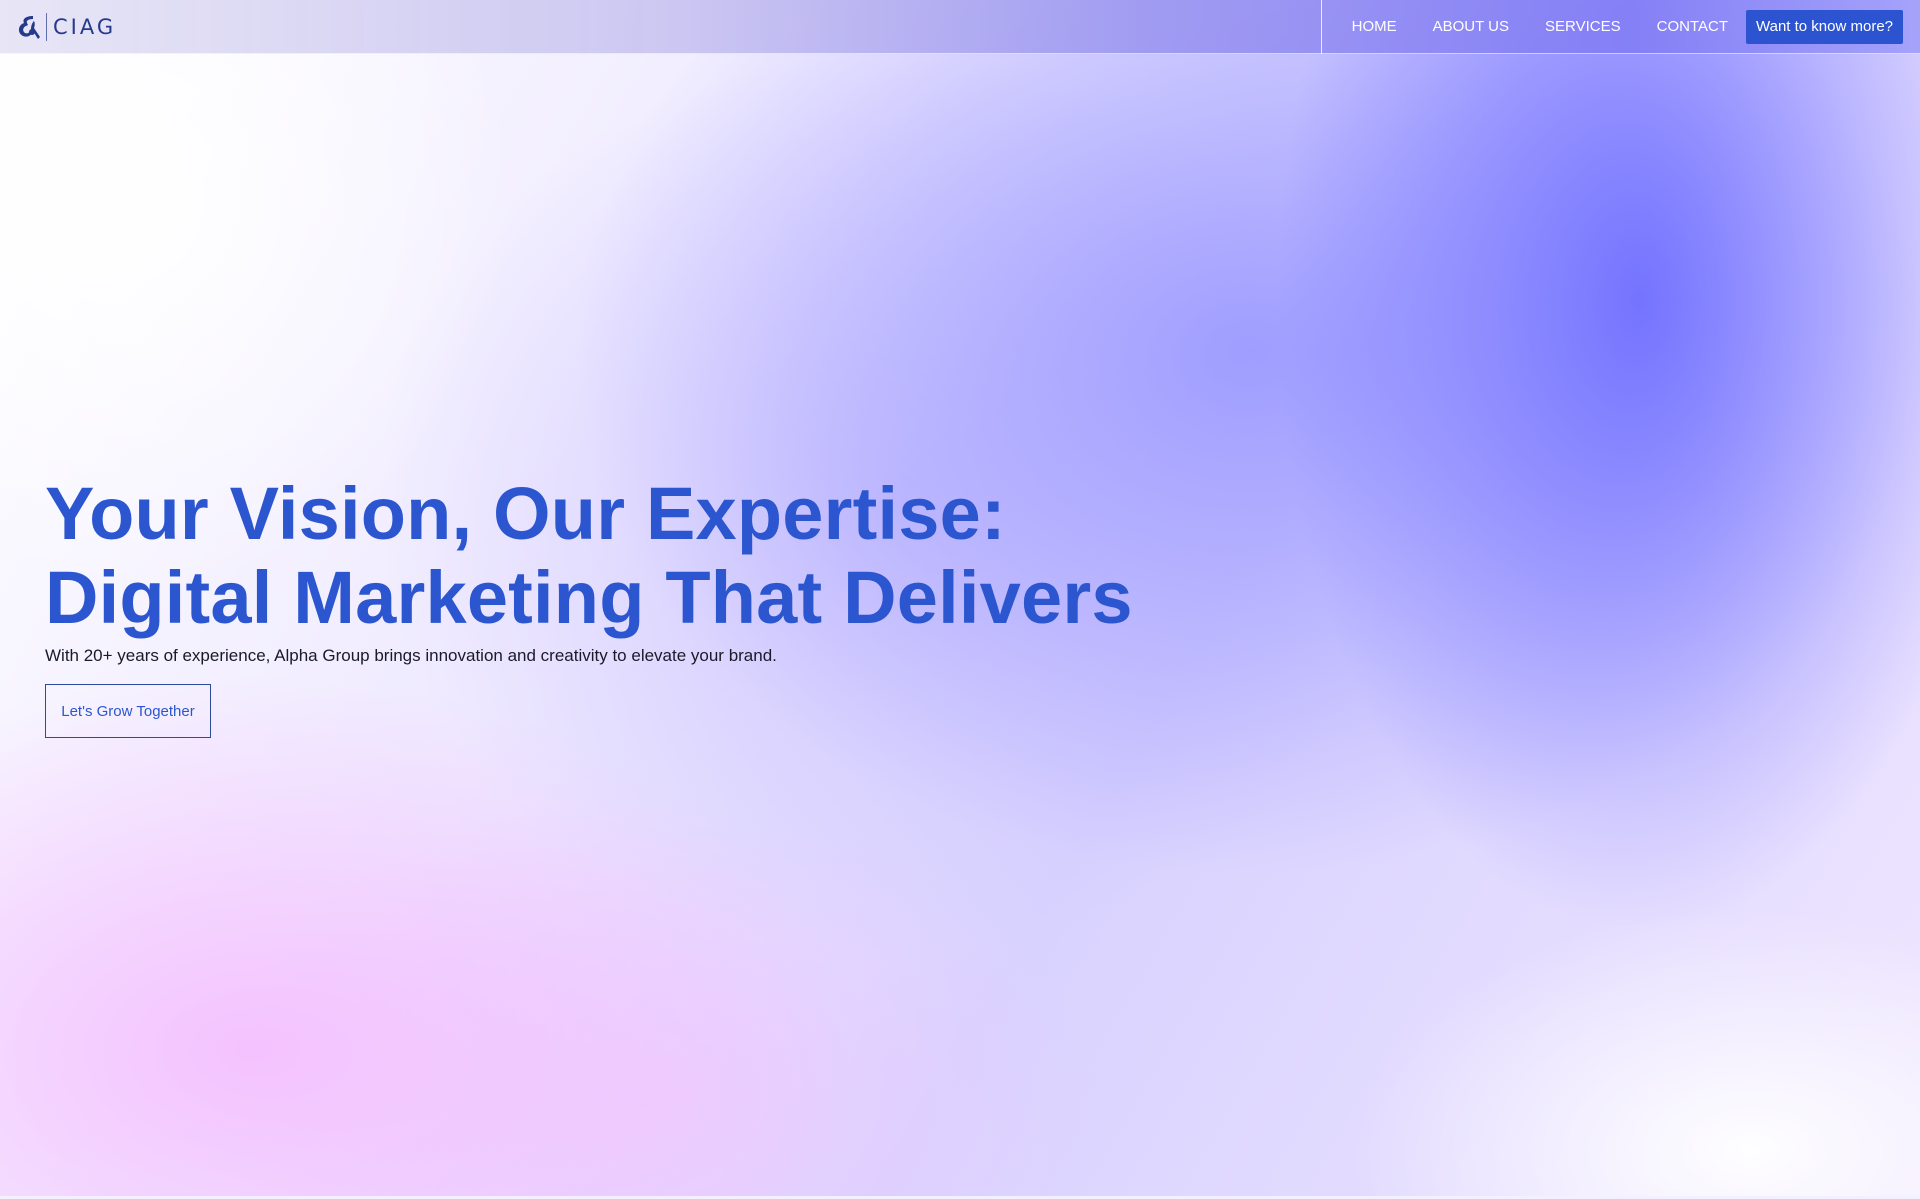  I want to click on nav-home: HOME, so click(1374, 26).